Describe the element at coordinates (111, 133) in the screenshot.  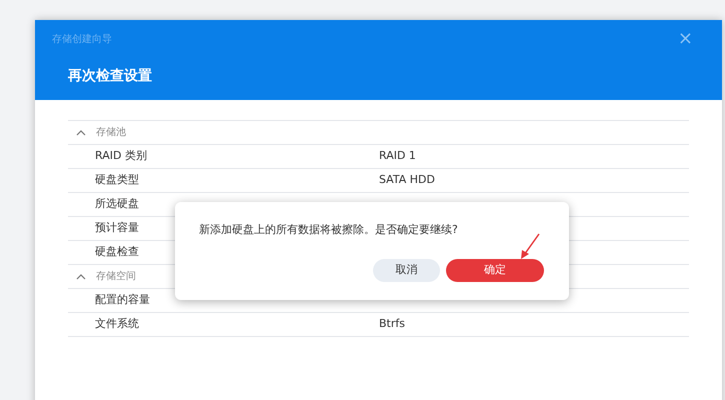
I see `section-title: 存储池` at that location.